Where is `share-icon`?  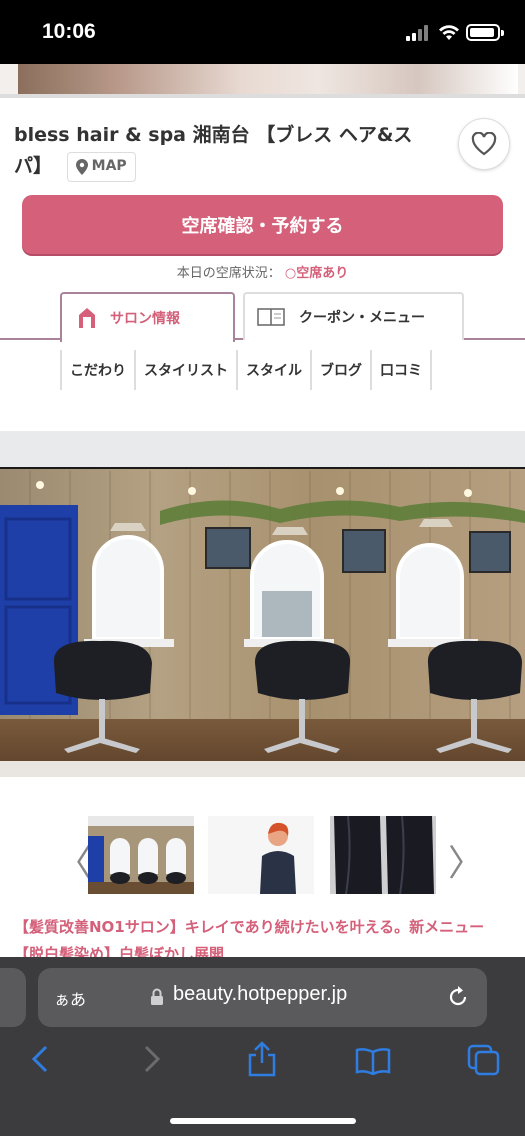 share-icon is located at coordinates (262, 1059).